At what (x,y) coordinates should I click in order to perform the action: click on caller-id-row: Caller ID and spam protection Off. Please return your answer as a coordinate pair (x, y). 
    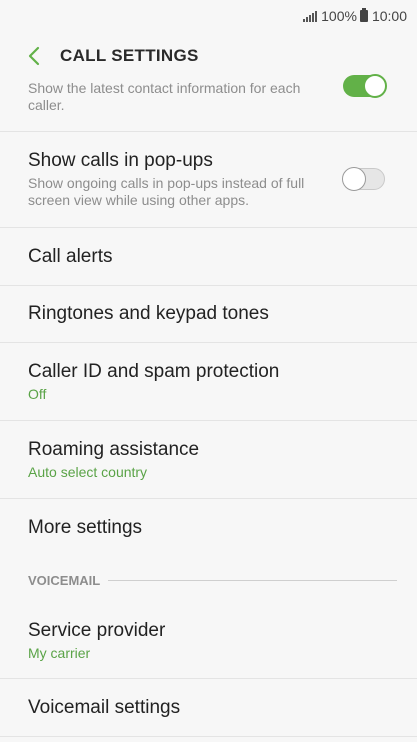
    Looking at the image, I should click on (208, 382).